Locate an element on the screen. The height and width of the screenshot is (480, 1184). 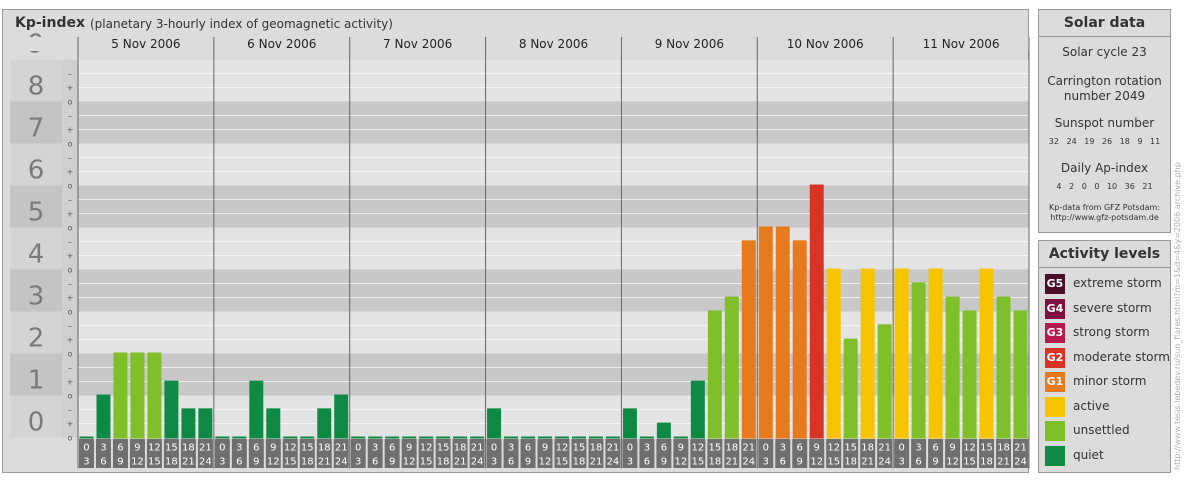
activity-level-label: active is located at coordinates (1091, 405).